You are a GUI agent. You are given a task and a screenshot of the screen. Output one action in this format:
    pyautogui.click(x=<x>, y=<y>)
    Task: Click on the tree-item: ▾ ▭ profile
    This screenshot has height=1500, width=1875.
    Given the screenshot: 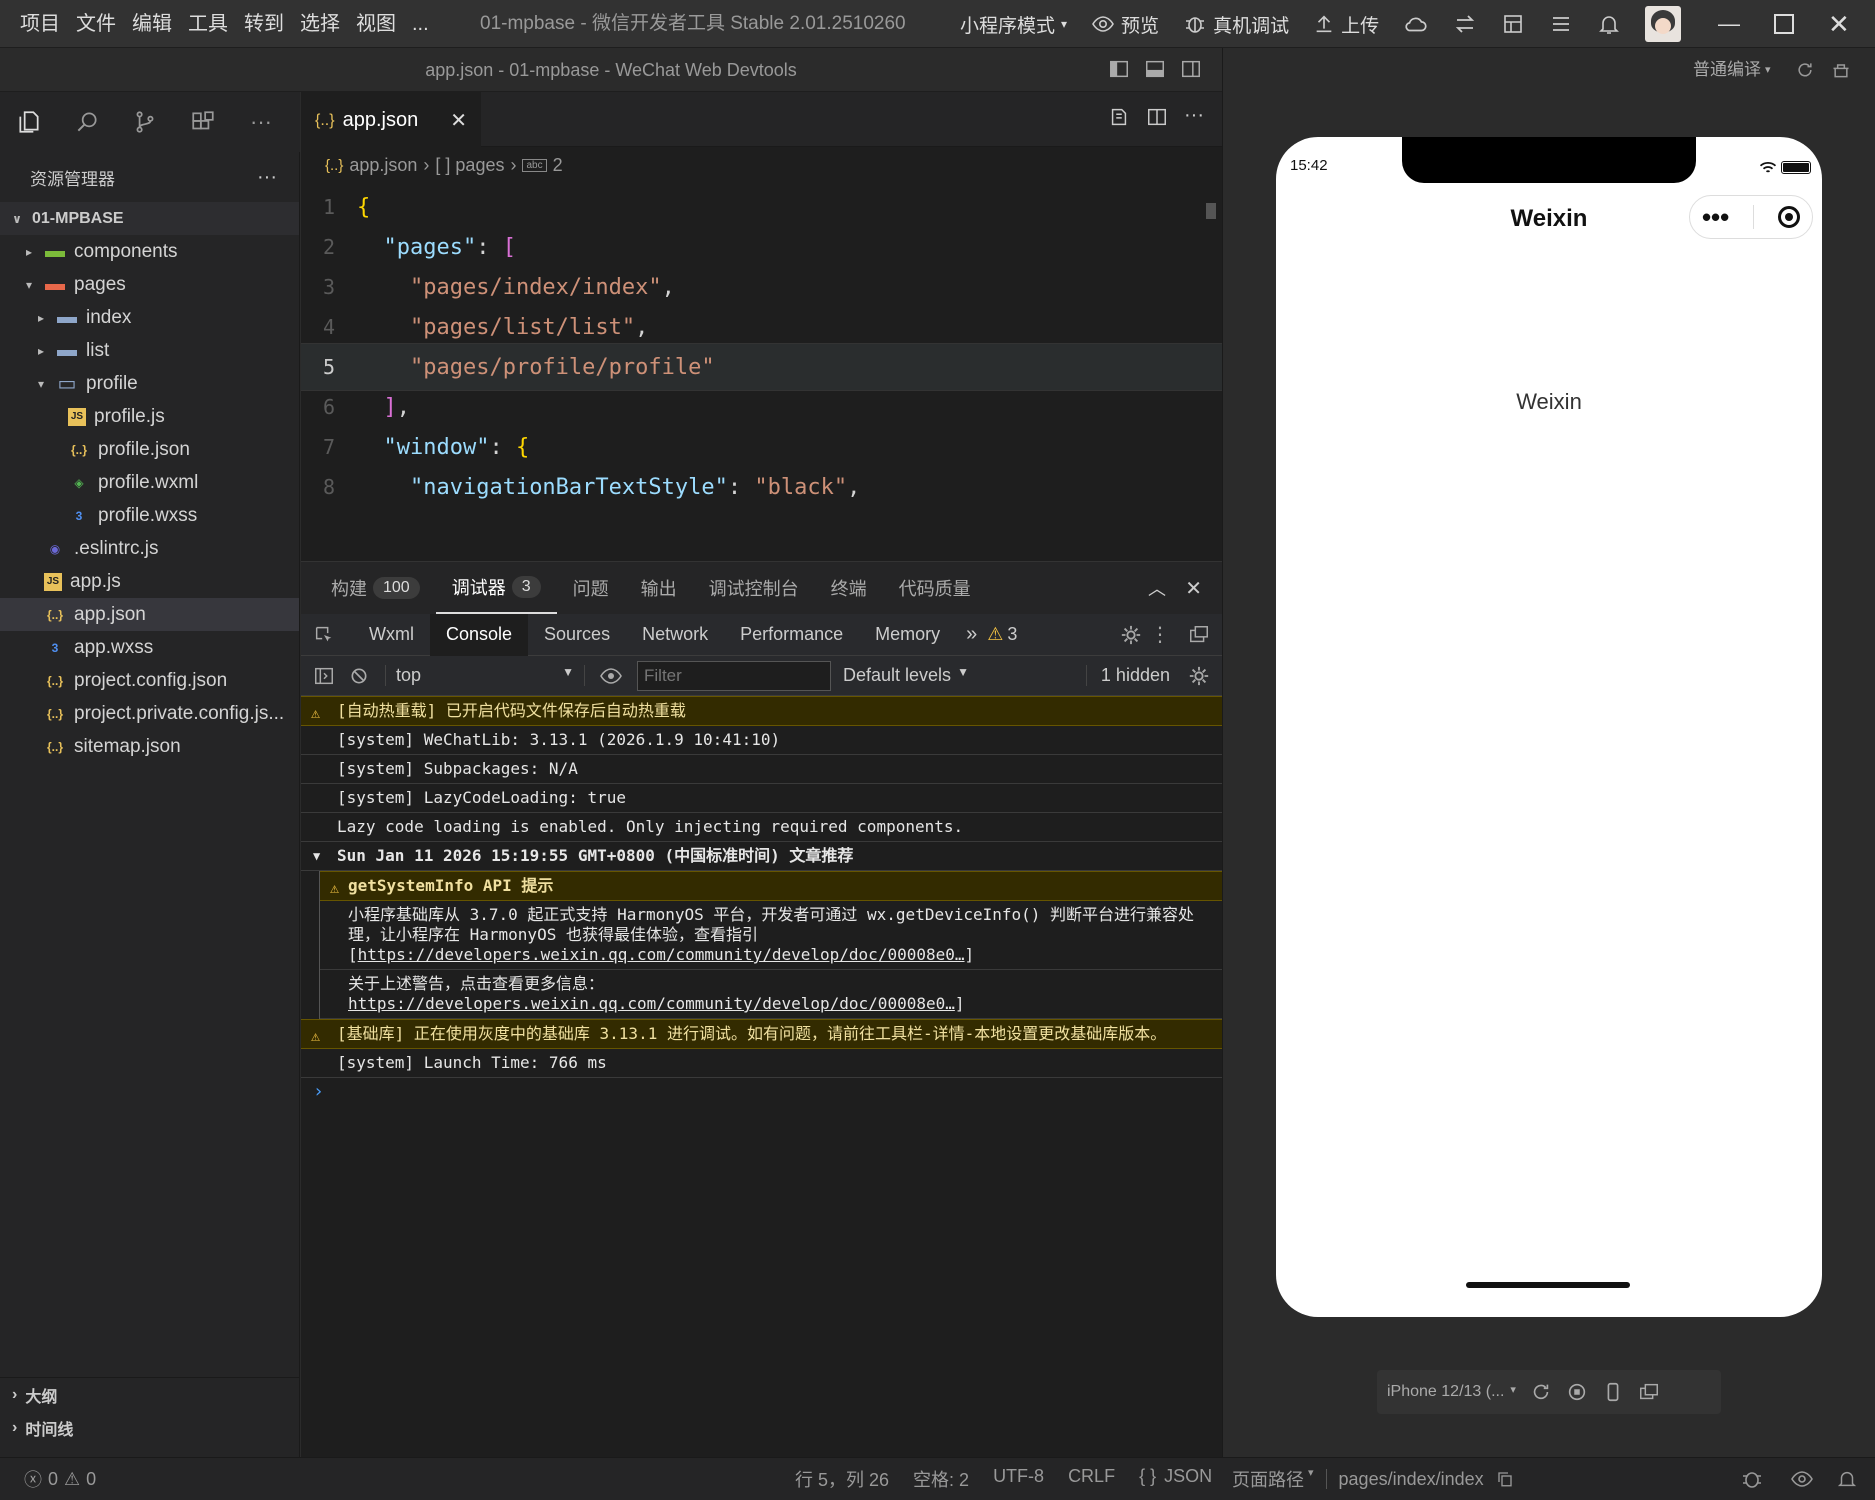 What is the action you would take?
    pyautogui.click(x=149, y=383)
    